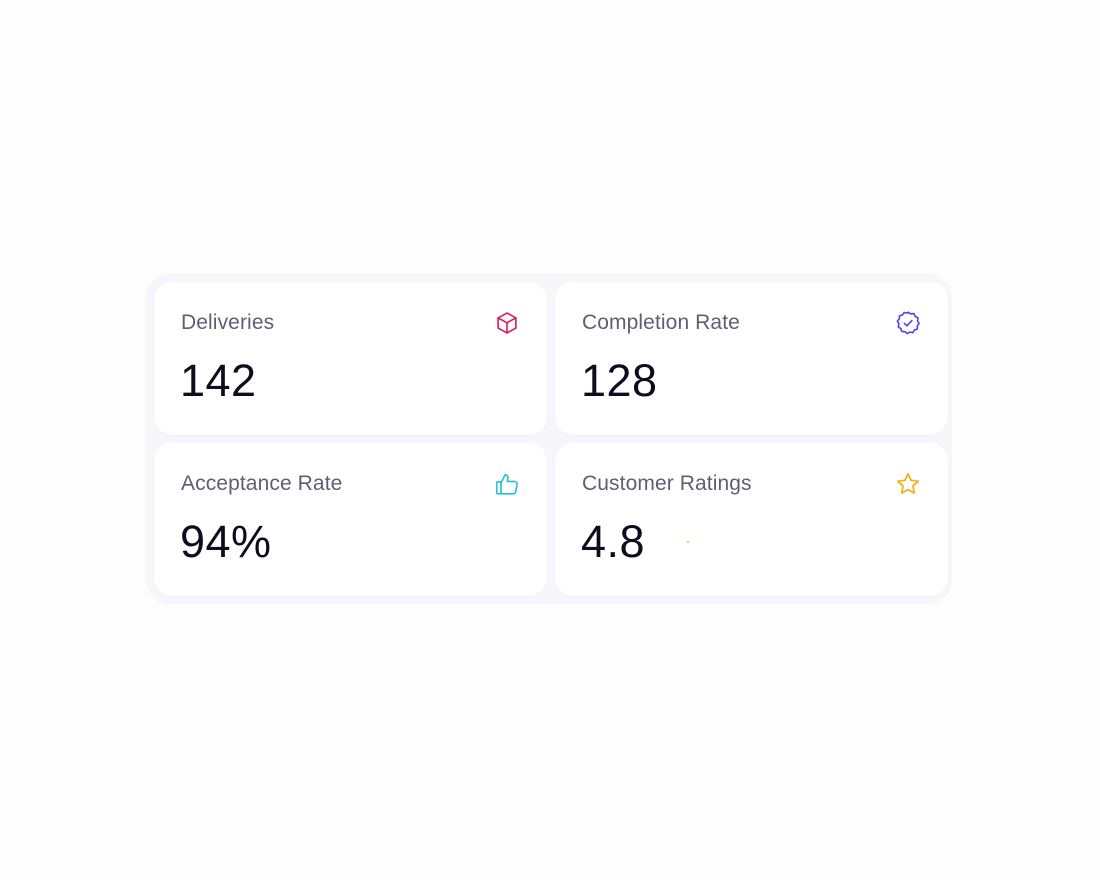  I want to click on stat-label-acceptance-rate: Acceptance Rate, so click(262, 483).